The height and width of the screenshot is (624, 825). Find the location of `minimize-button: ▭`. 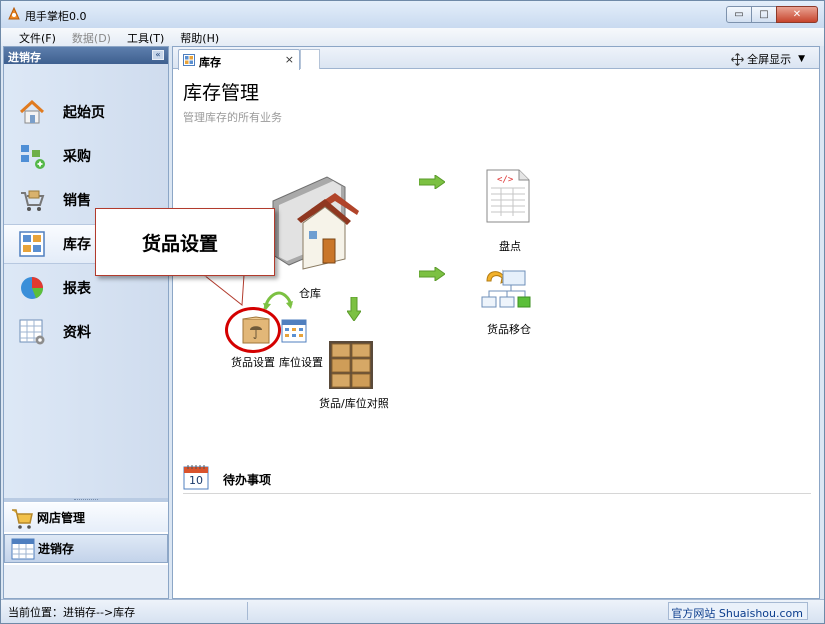

minimize-button: ▭ is located at coordinates (739, 14).